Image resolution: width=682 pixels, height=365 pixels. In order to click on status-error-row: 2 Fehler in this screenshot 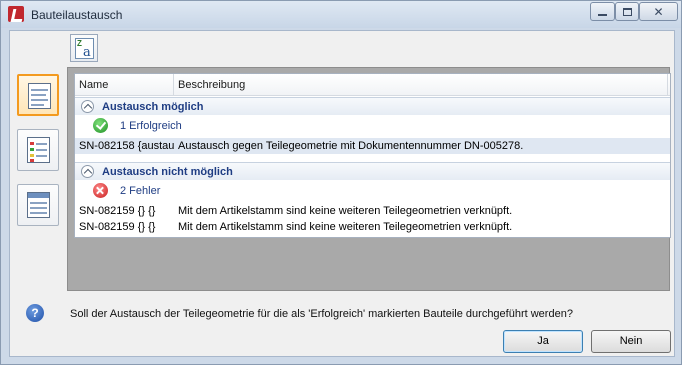, I will do `click(372, 191)`.